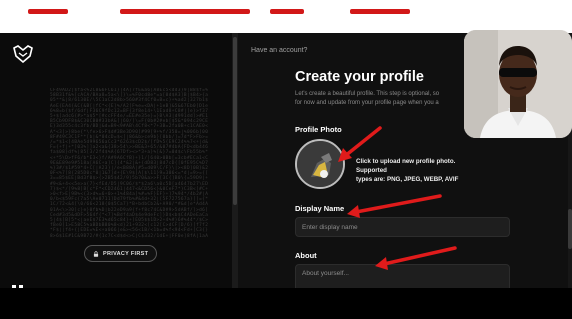 The height and width of the screenshot is (319, 572). I want to click on divider-scroll-thumb, so click(235, 121).